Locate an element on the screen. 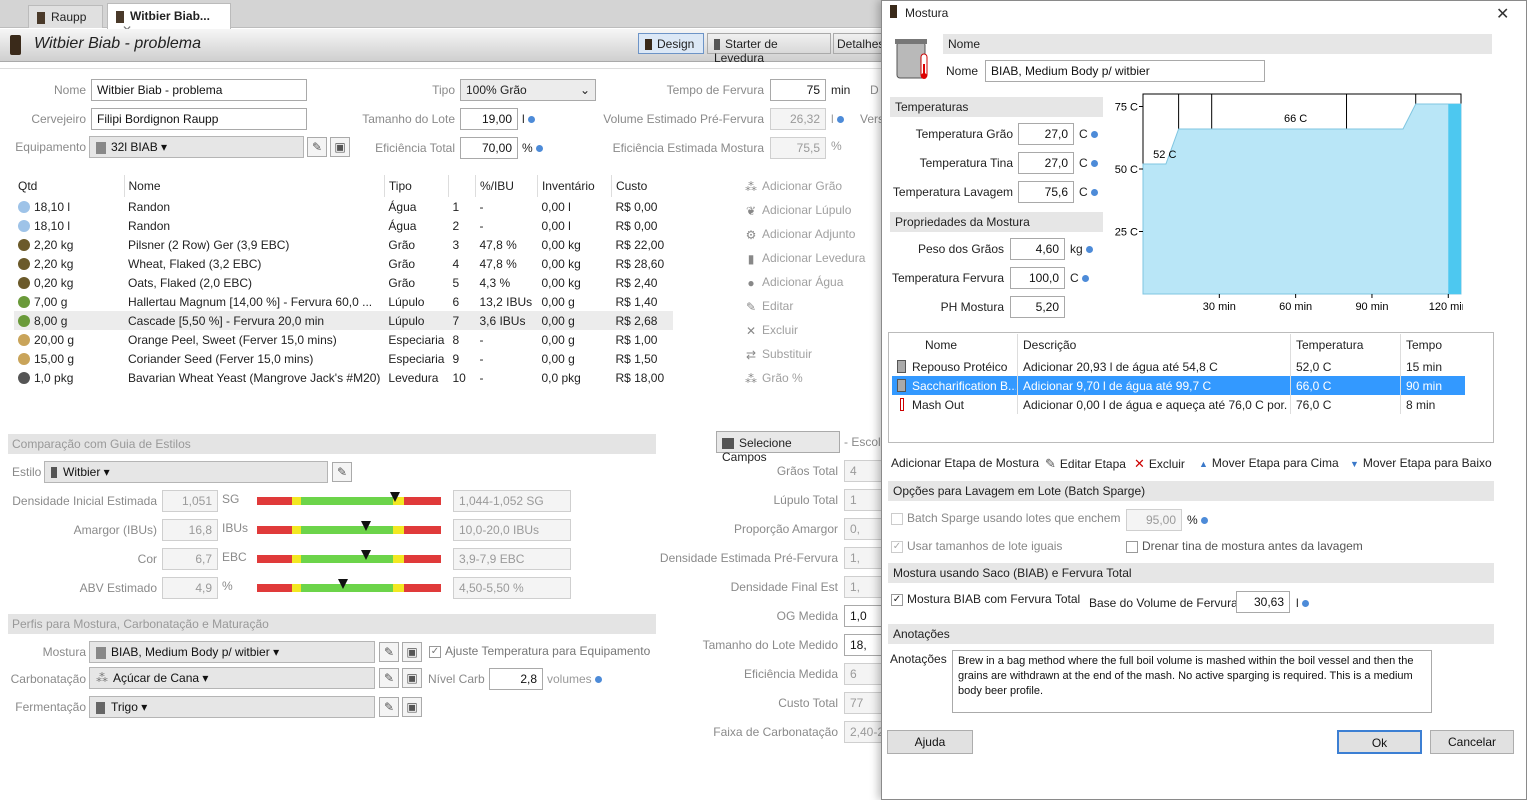  delete-button: ✕ Excluir is located at coordinates (771, 330).